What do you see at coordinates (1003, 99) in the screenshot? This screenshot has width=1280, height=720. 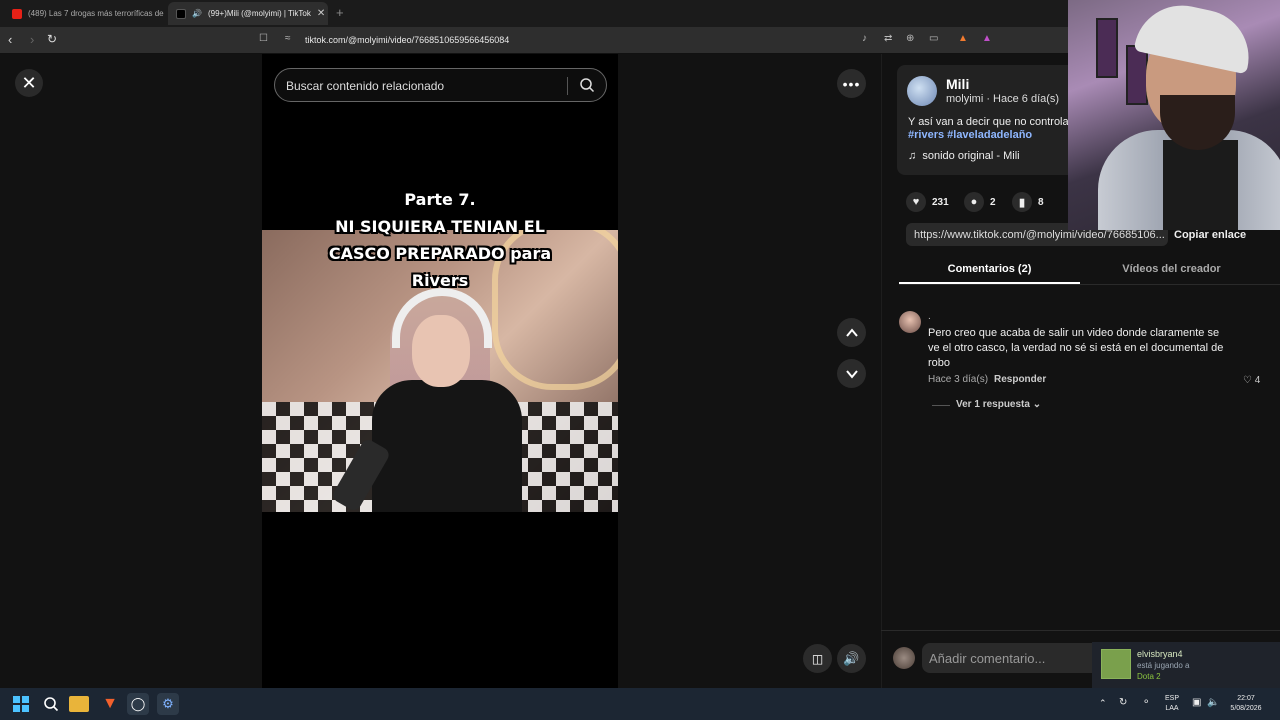 I see `author-meta: molyimi · Hace 6 día(s)` at bounding box center [1003, 99].